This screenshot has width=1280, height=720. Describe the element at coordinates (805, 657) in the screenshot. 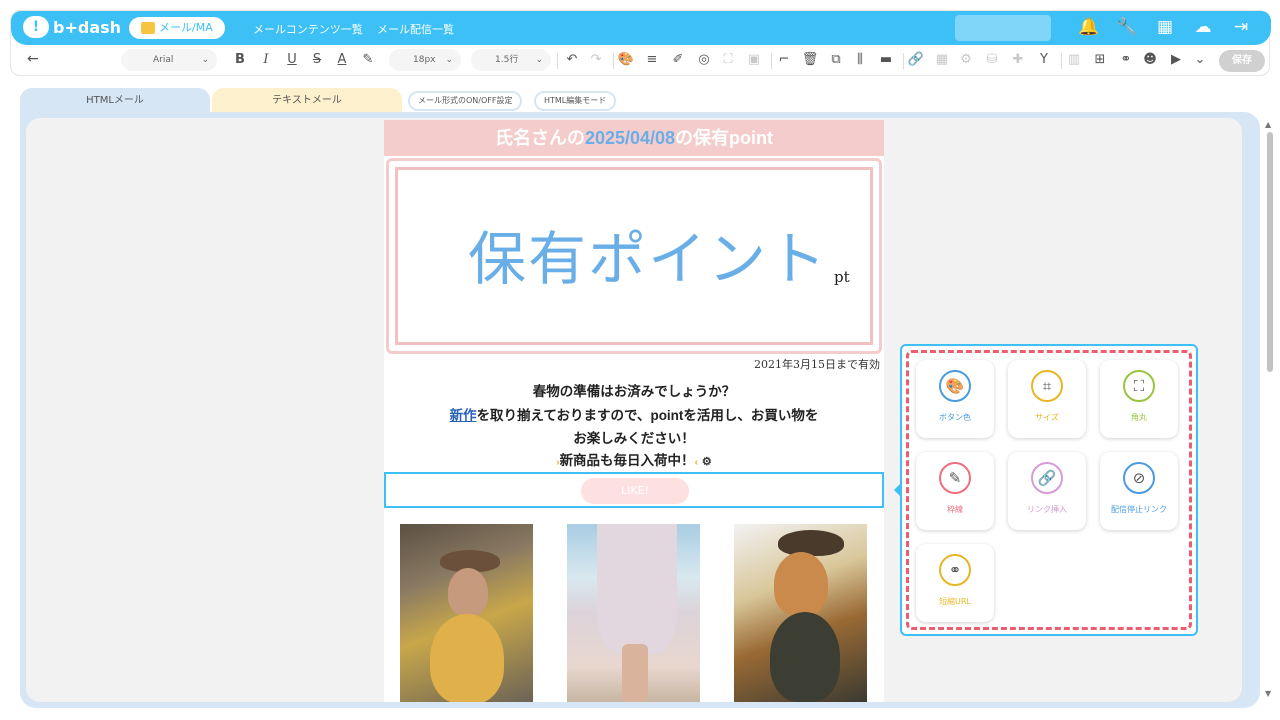

I see `shirt-shape` at that location.